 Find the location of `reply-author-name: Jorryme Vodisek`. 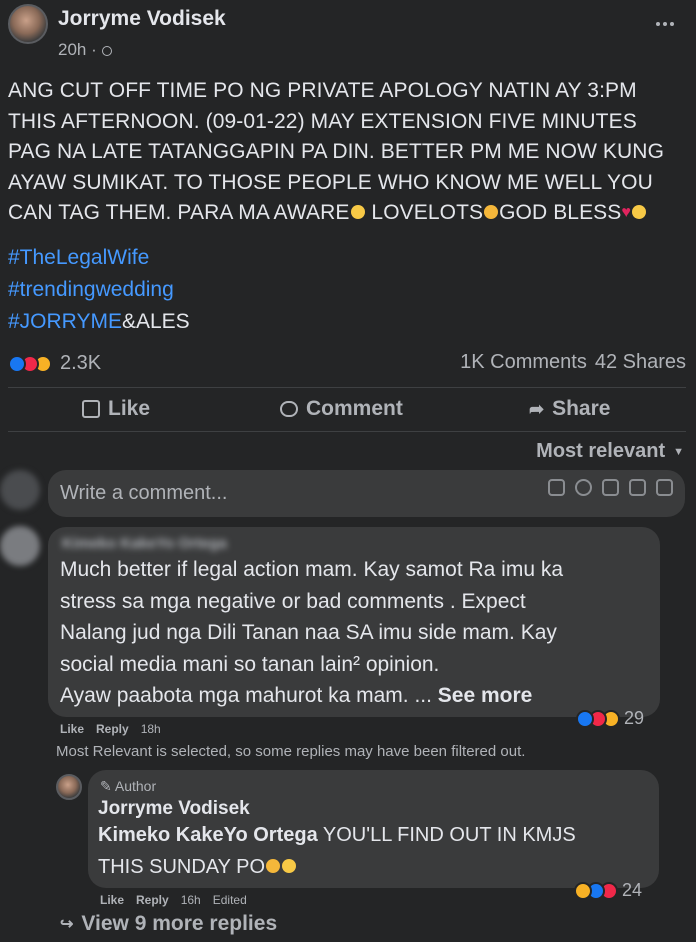

reply-author-name: Jorryme Vodisek is located at coordinates (174, 809).